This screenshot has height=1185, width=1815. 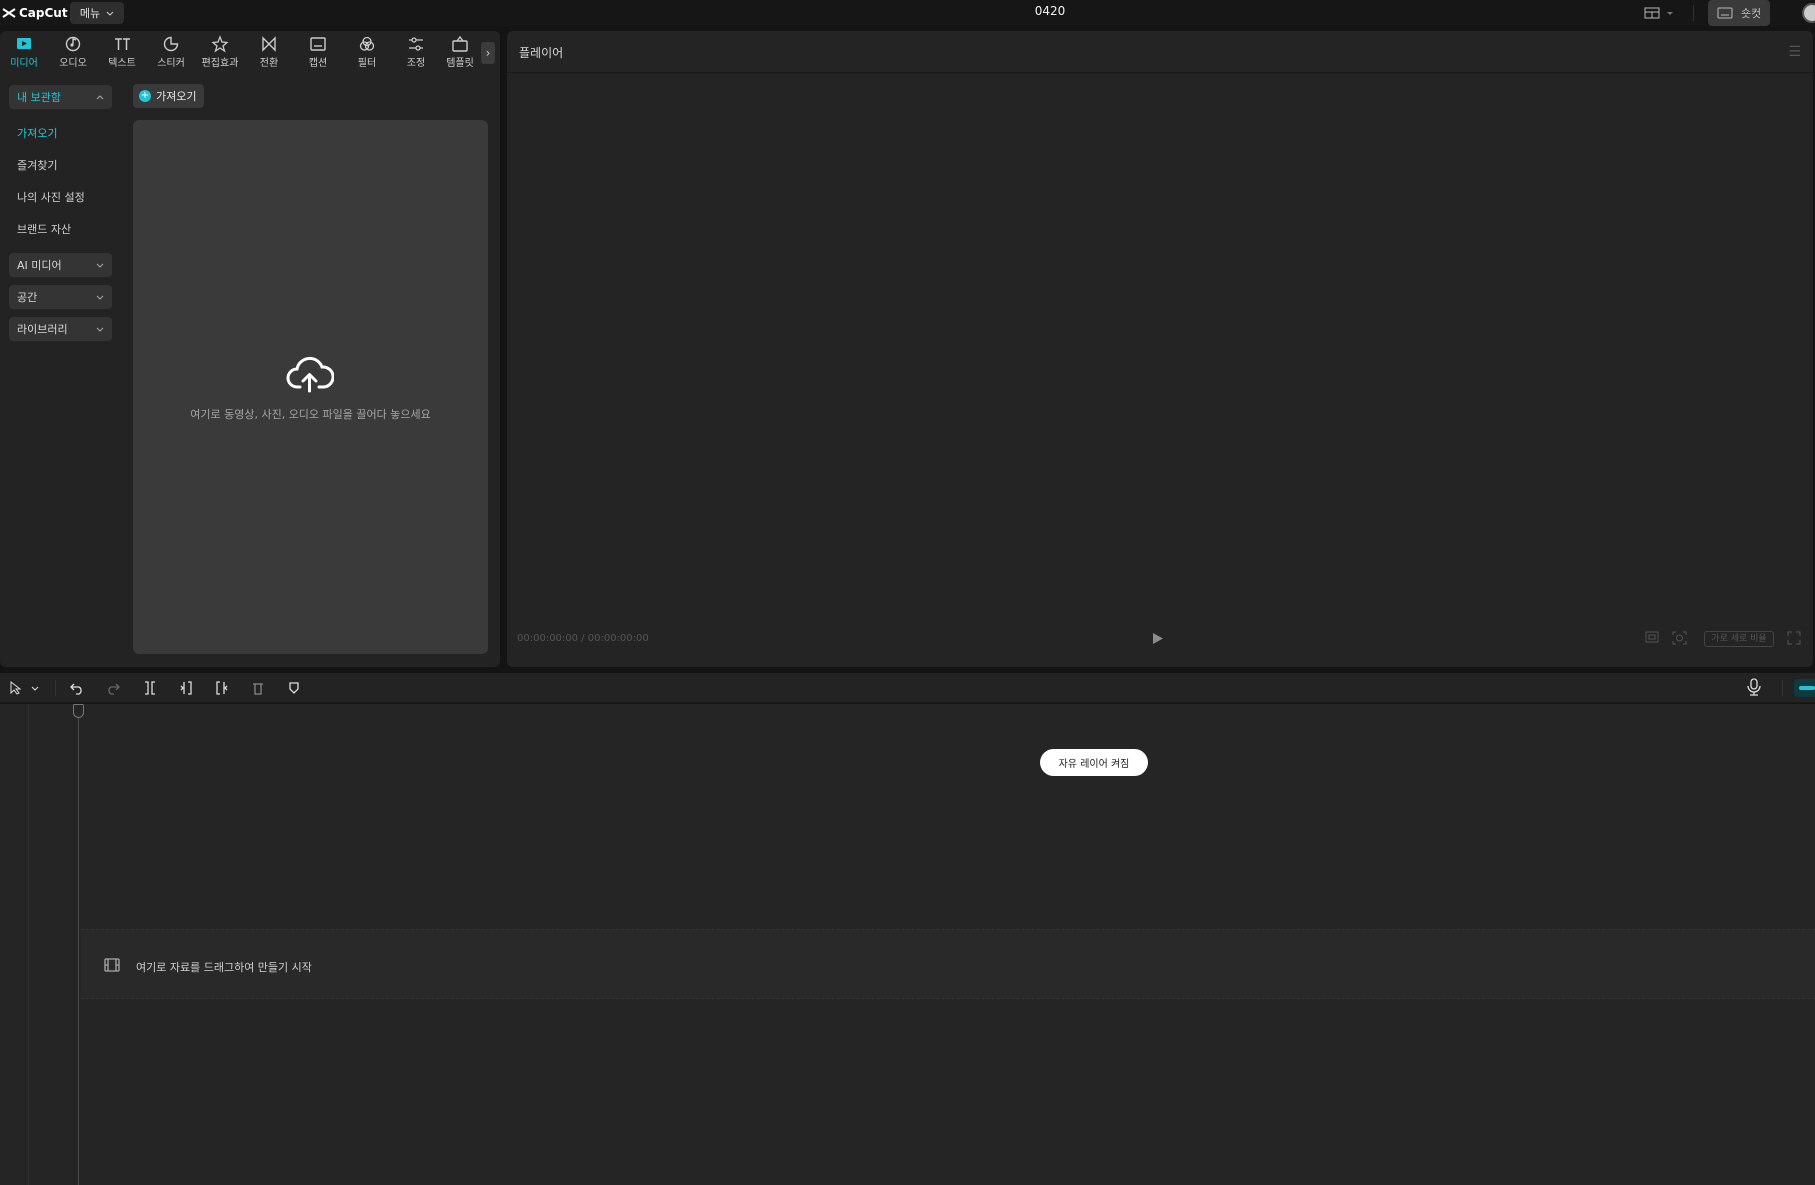 What do you see at coordinates (1652, 638) in the screenshot?
I see `safe-area-icon` at bounding box center [1652, 638].